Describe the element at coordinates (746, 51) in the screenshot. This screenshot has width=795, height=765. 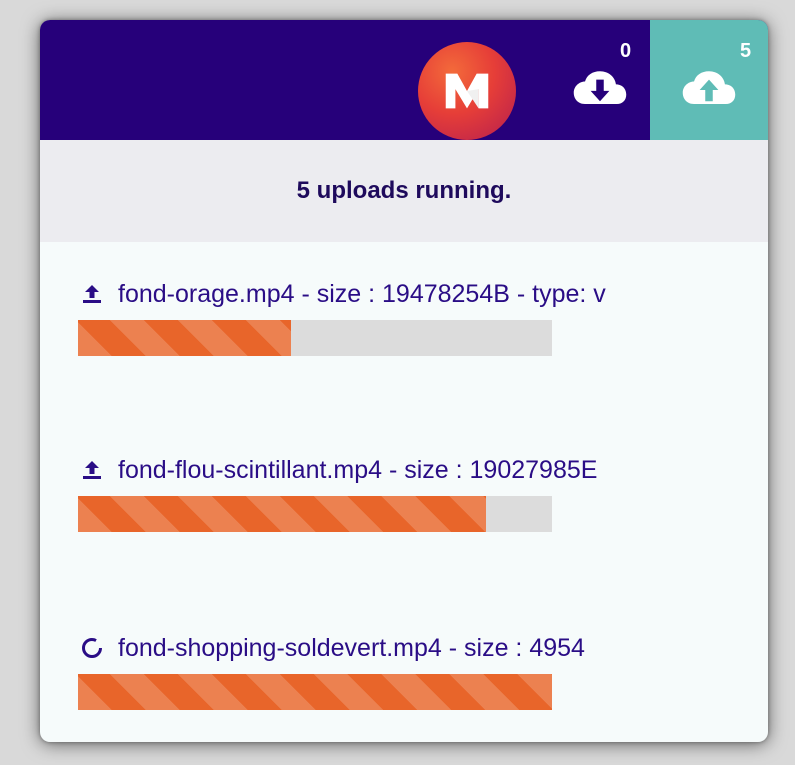
I see `upload-count-badge: 5` at that location.